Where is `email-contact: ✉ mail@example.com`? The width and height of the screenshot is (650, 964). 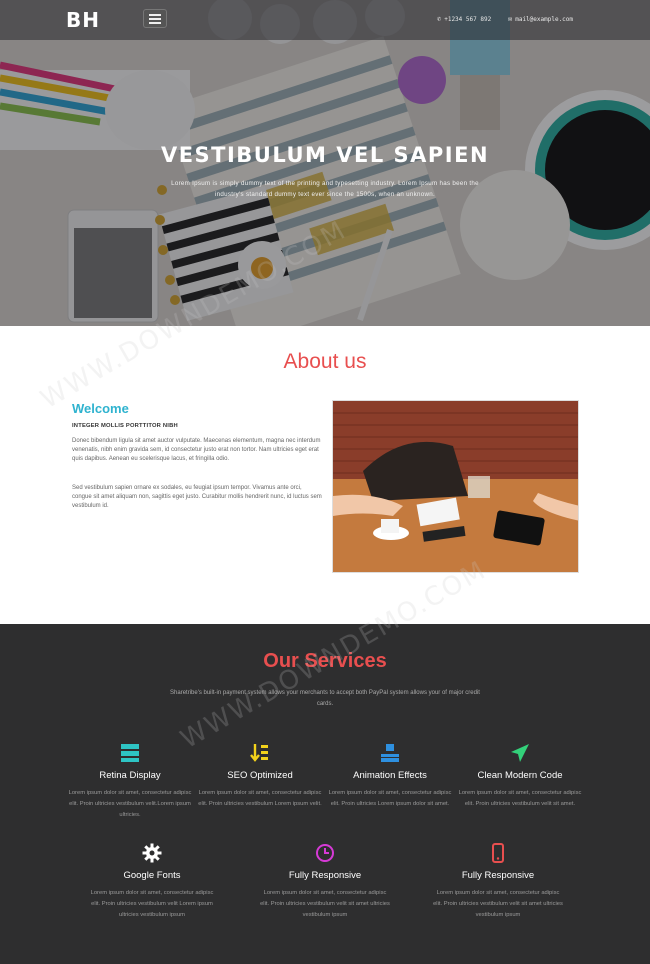
email-contact: ✉ mail@example.com is located at coordinates (540, 19).